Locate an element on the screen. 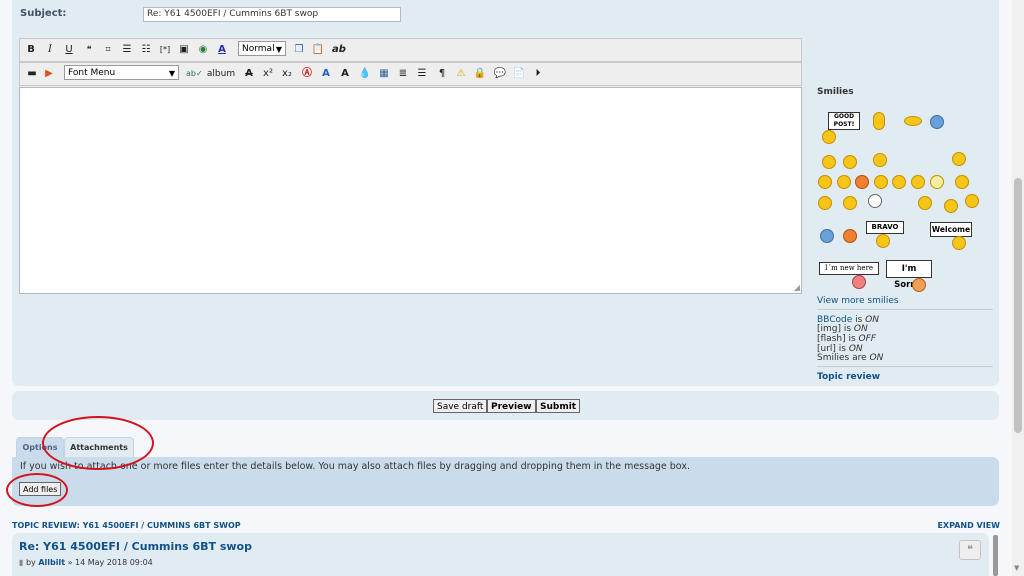 The height and width of the screenshot is (576, 1024). smilies-divider is located at coordinates (905, 309).